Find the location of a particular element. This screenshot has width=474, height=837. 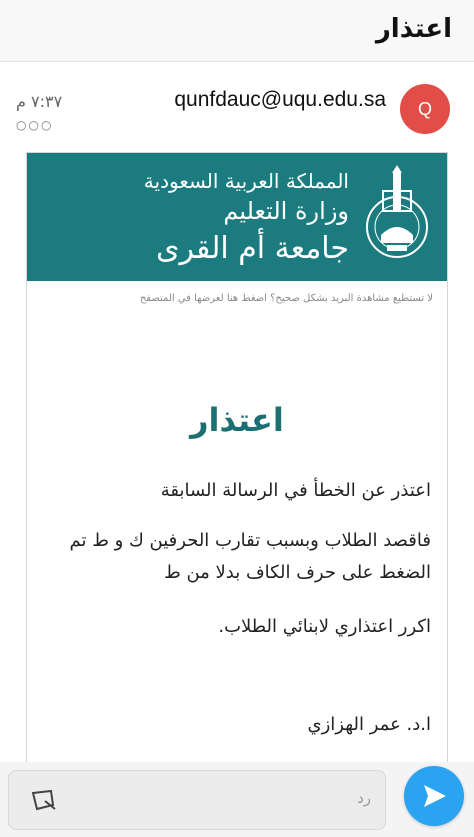

send-button is located at coordinates (434, 796).